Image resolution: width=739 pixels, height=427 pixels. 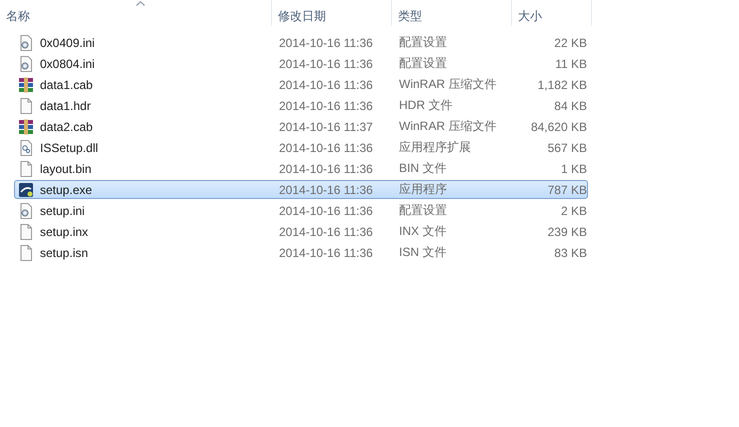 What do you see at coordinates (26, 190) in the screenshot?
I see `program-icon` at bounding box center [26, 190].